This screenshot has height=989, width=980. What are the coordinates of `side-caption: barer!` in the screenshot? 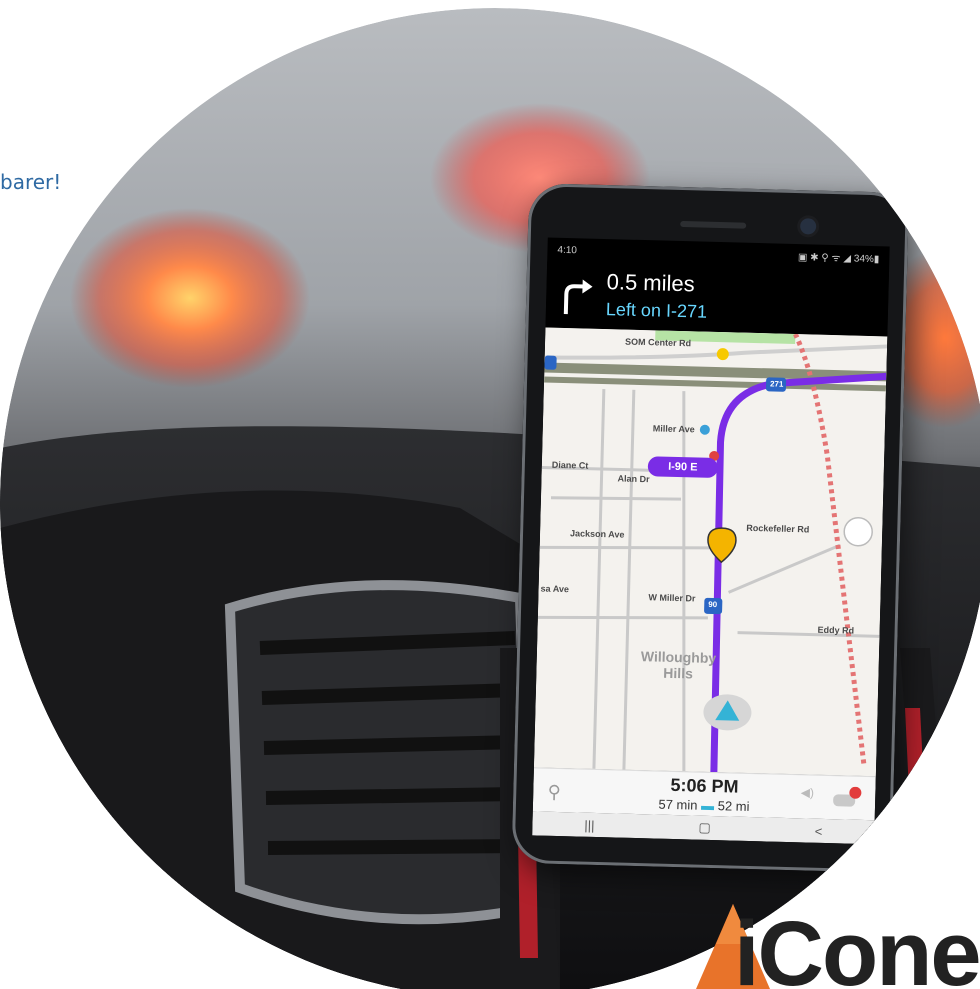 It's located at (31, 182).